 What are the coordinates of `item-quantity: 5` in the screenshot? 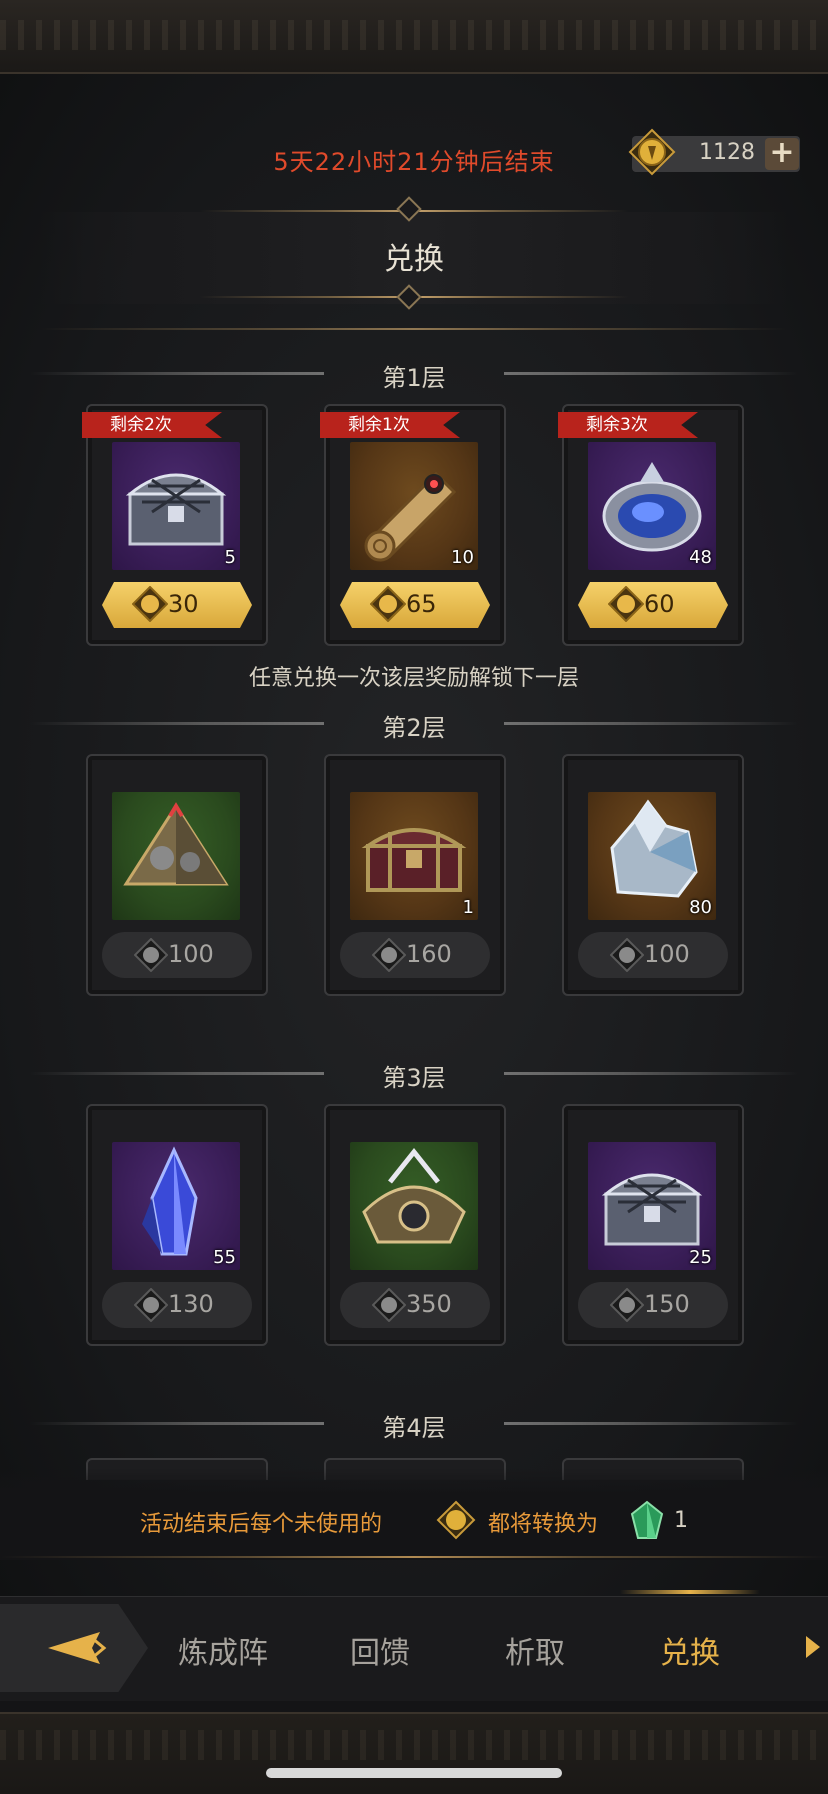 It's located at (230, 557).